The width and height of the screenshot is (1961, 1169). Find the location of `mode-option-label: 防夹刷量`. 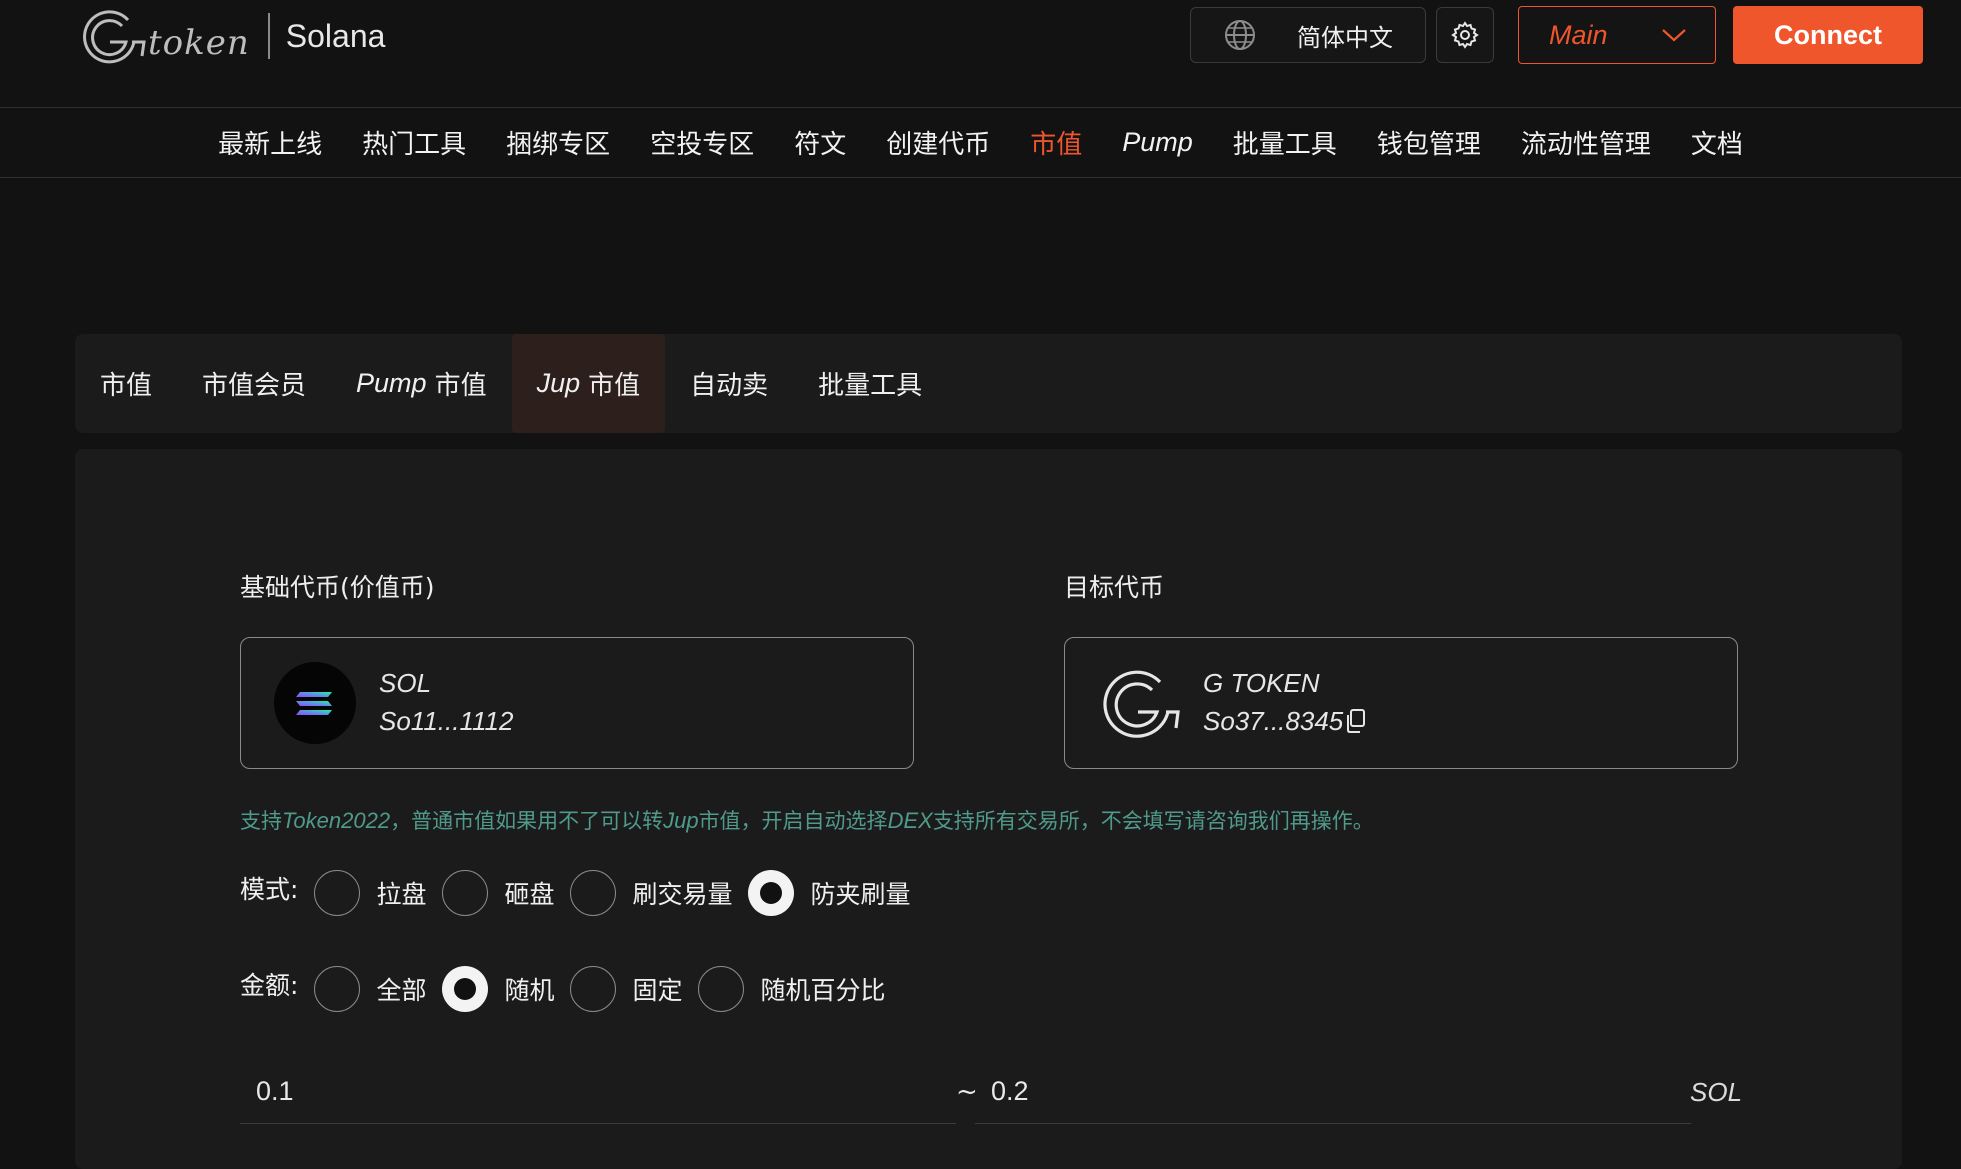

mode-option-label: 防夹刷量 is located at coordinates (860, 893).